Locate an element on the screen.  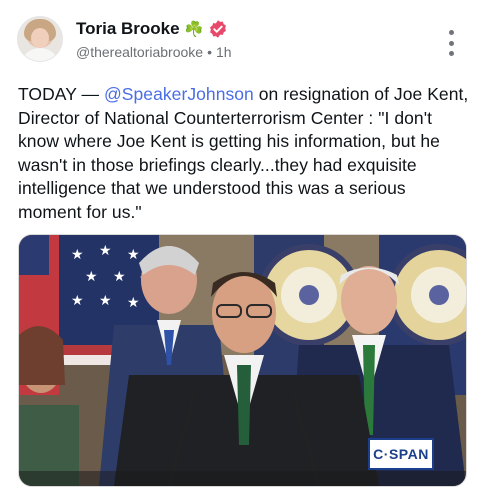
author-name: Toria Brooke is located at coordinates (128, 29).